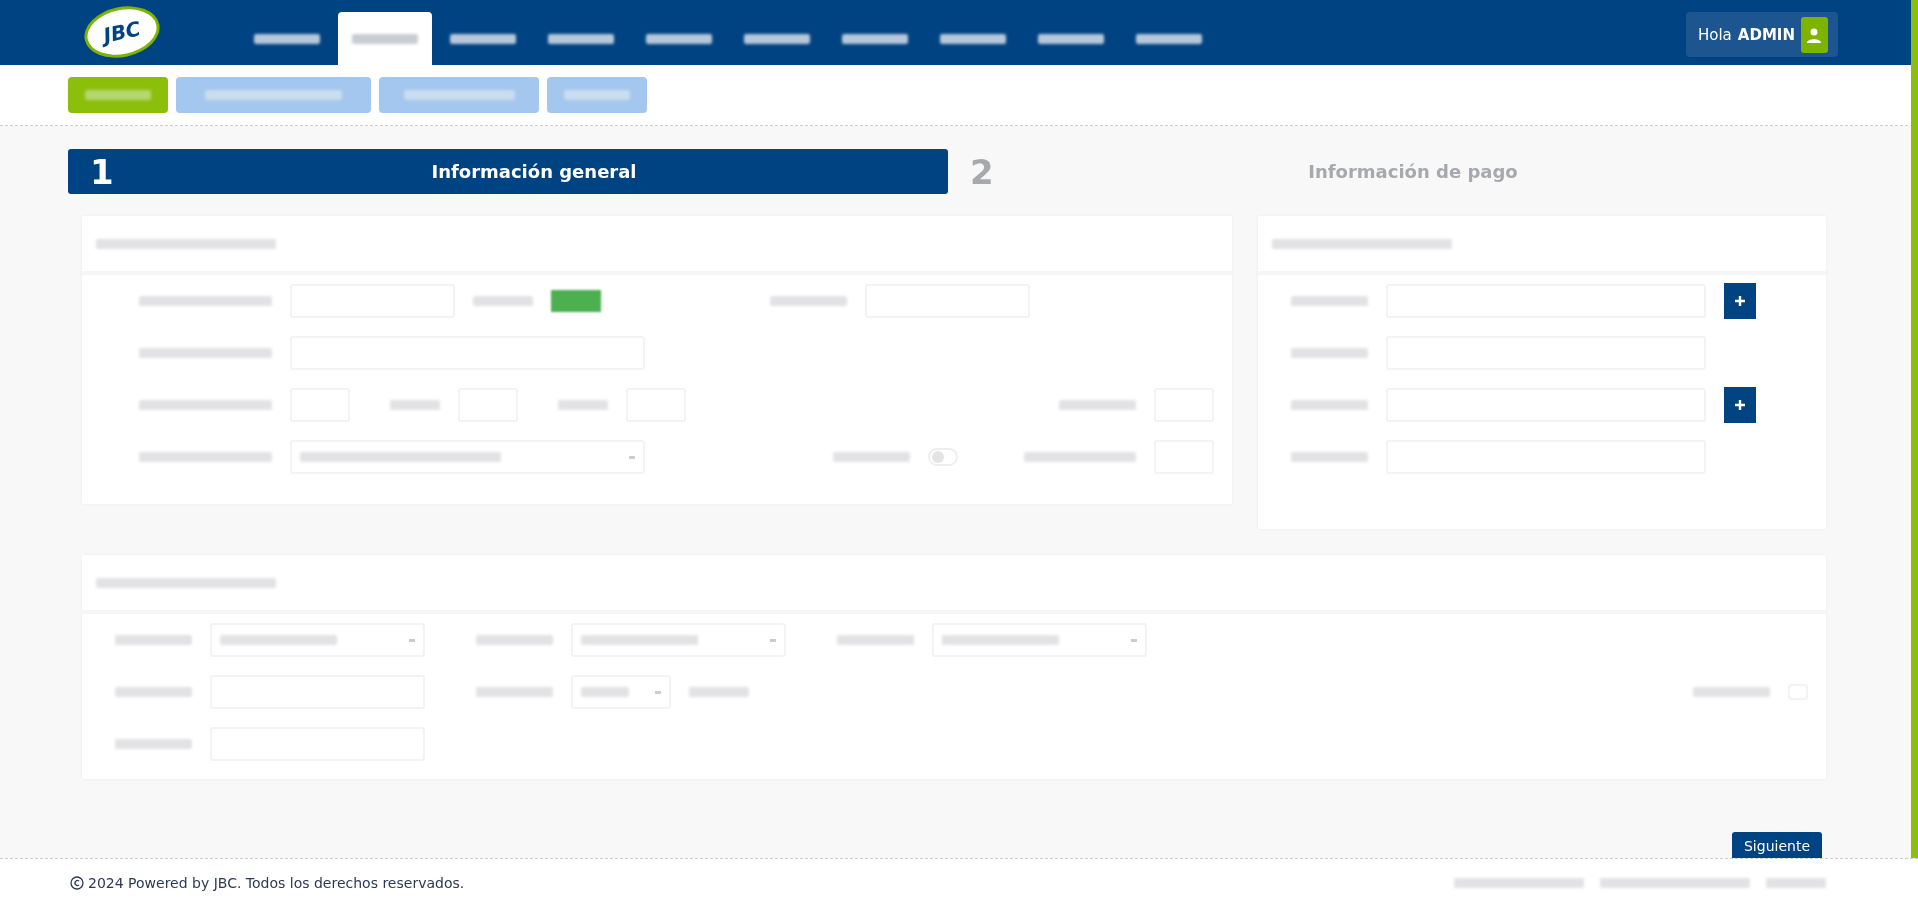 This screenshot has height=907, width=1918. What do you see at coordinates (1914, 429) in the screenshot?
I see `scrollbar` at bounding box center [1914, 429].